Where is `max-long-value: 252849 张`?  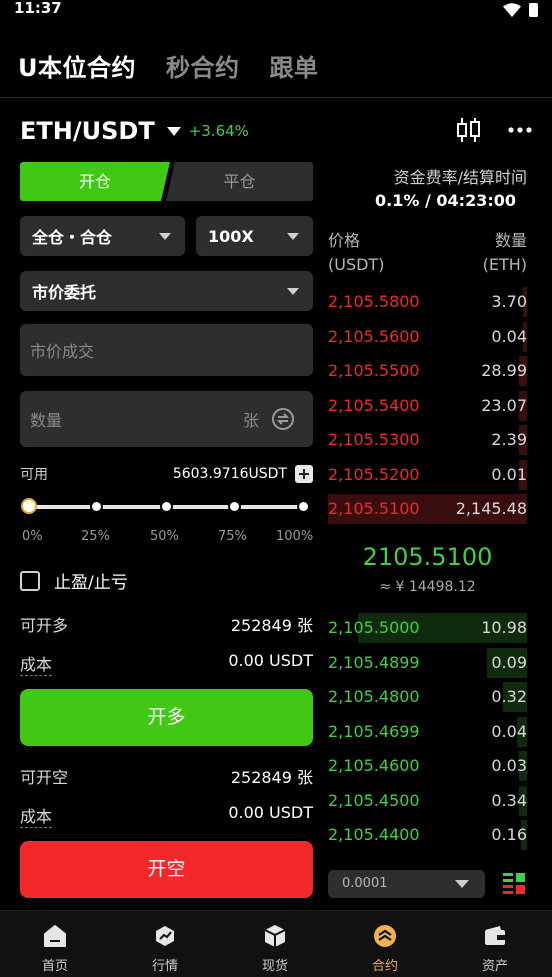
max-long-value: 252849 张 is located at coordinates (271, 625).